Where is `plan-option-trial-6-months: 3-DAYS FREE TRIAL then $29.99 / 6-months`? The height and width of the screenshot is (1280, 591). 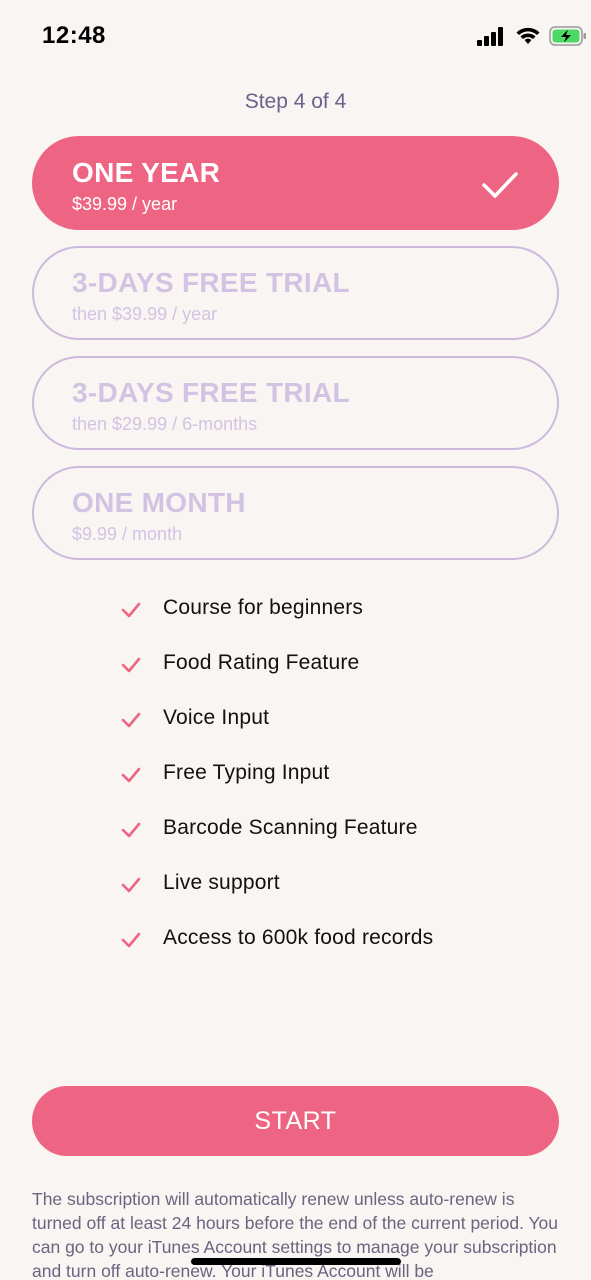 plan-option-trial-6-months: 3-DAYS FREE TRIAL then $29.99 / 6-months is located at coordinates (295, 403).